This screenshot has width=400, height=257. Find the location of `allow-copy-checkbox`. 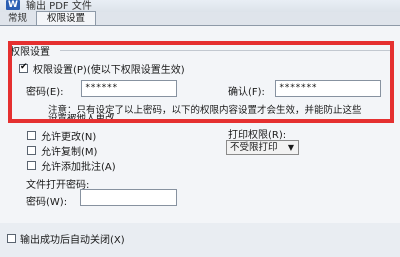

allow-copy-checkbox is located at coordinates (31, 150).